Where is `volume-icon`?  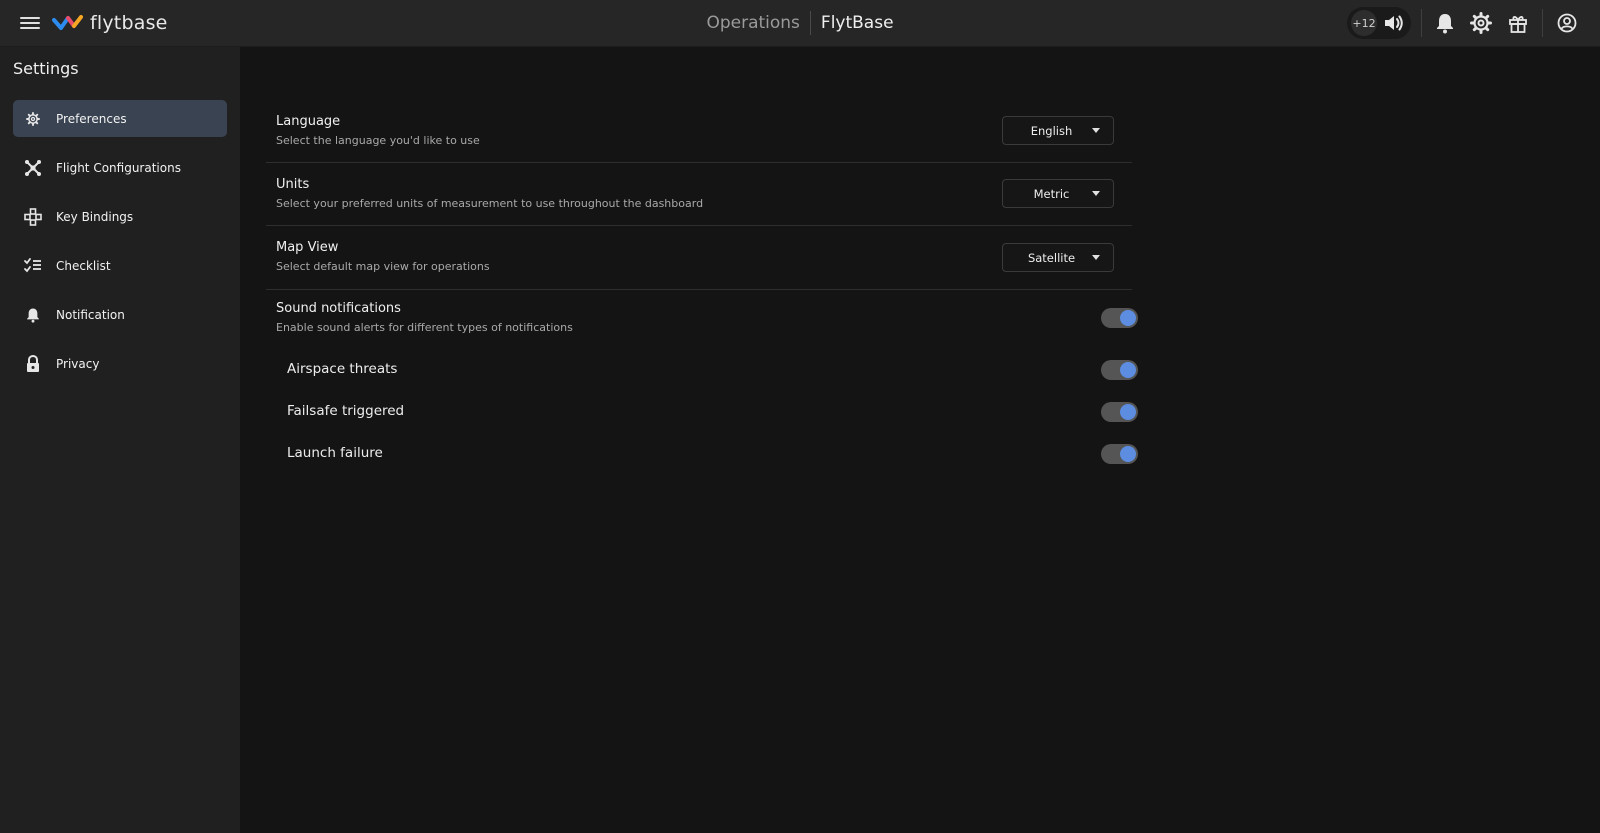
volume-icon is located at coordinates (1394, 23).